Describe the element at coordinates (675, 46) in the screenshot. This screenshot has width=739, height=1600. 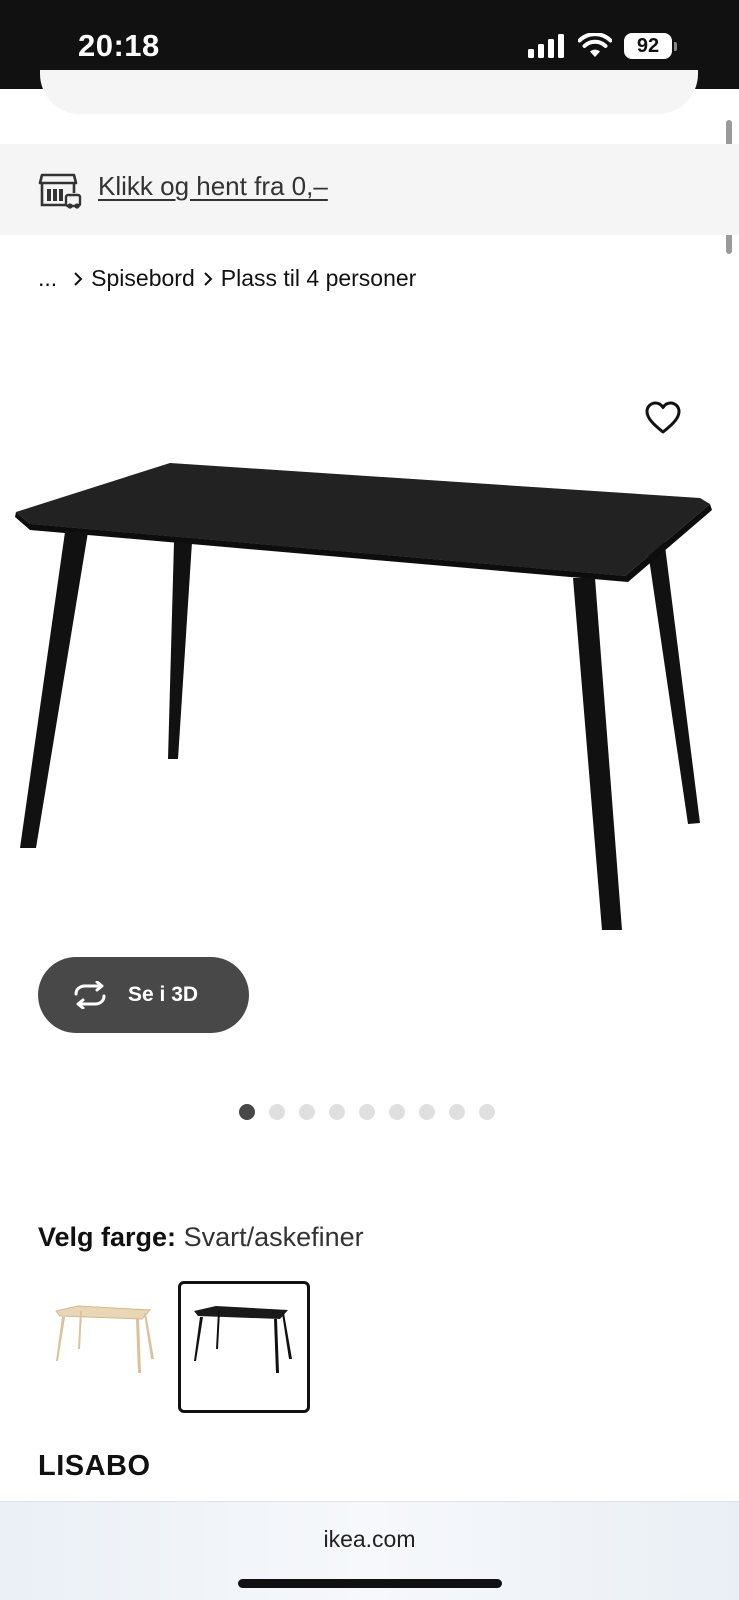
I see `battery-nub` at that location.